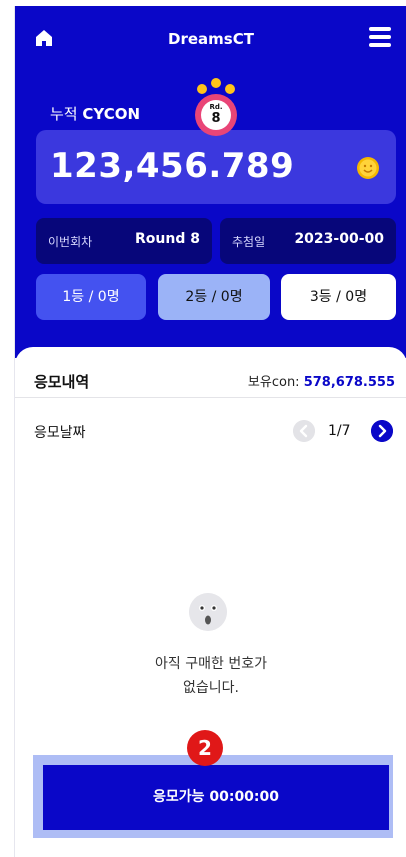 The image size is (406, 857). Describe the element at coordinates (211, 664) in the screenshot. I see `empty-message-line1: 아직 구매한 번호가` at that location.